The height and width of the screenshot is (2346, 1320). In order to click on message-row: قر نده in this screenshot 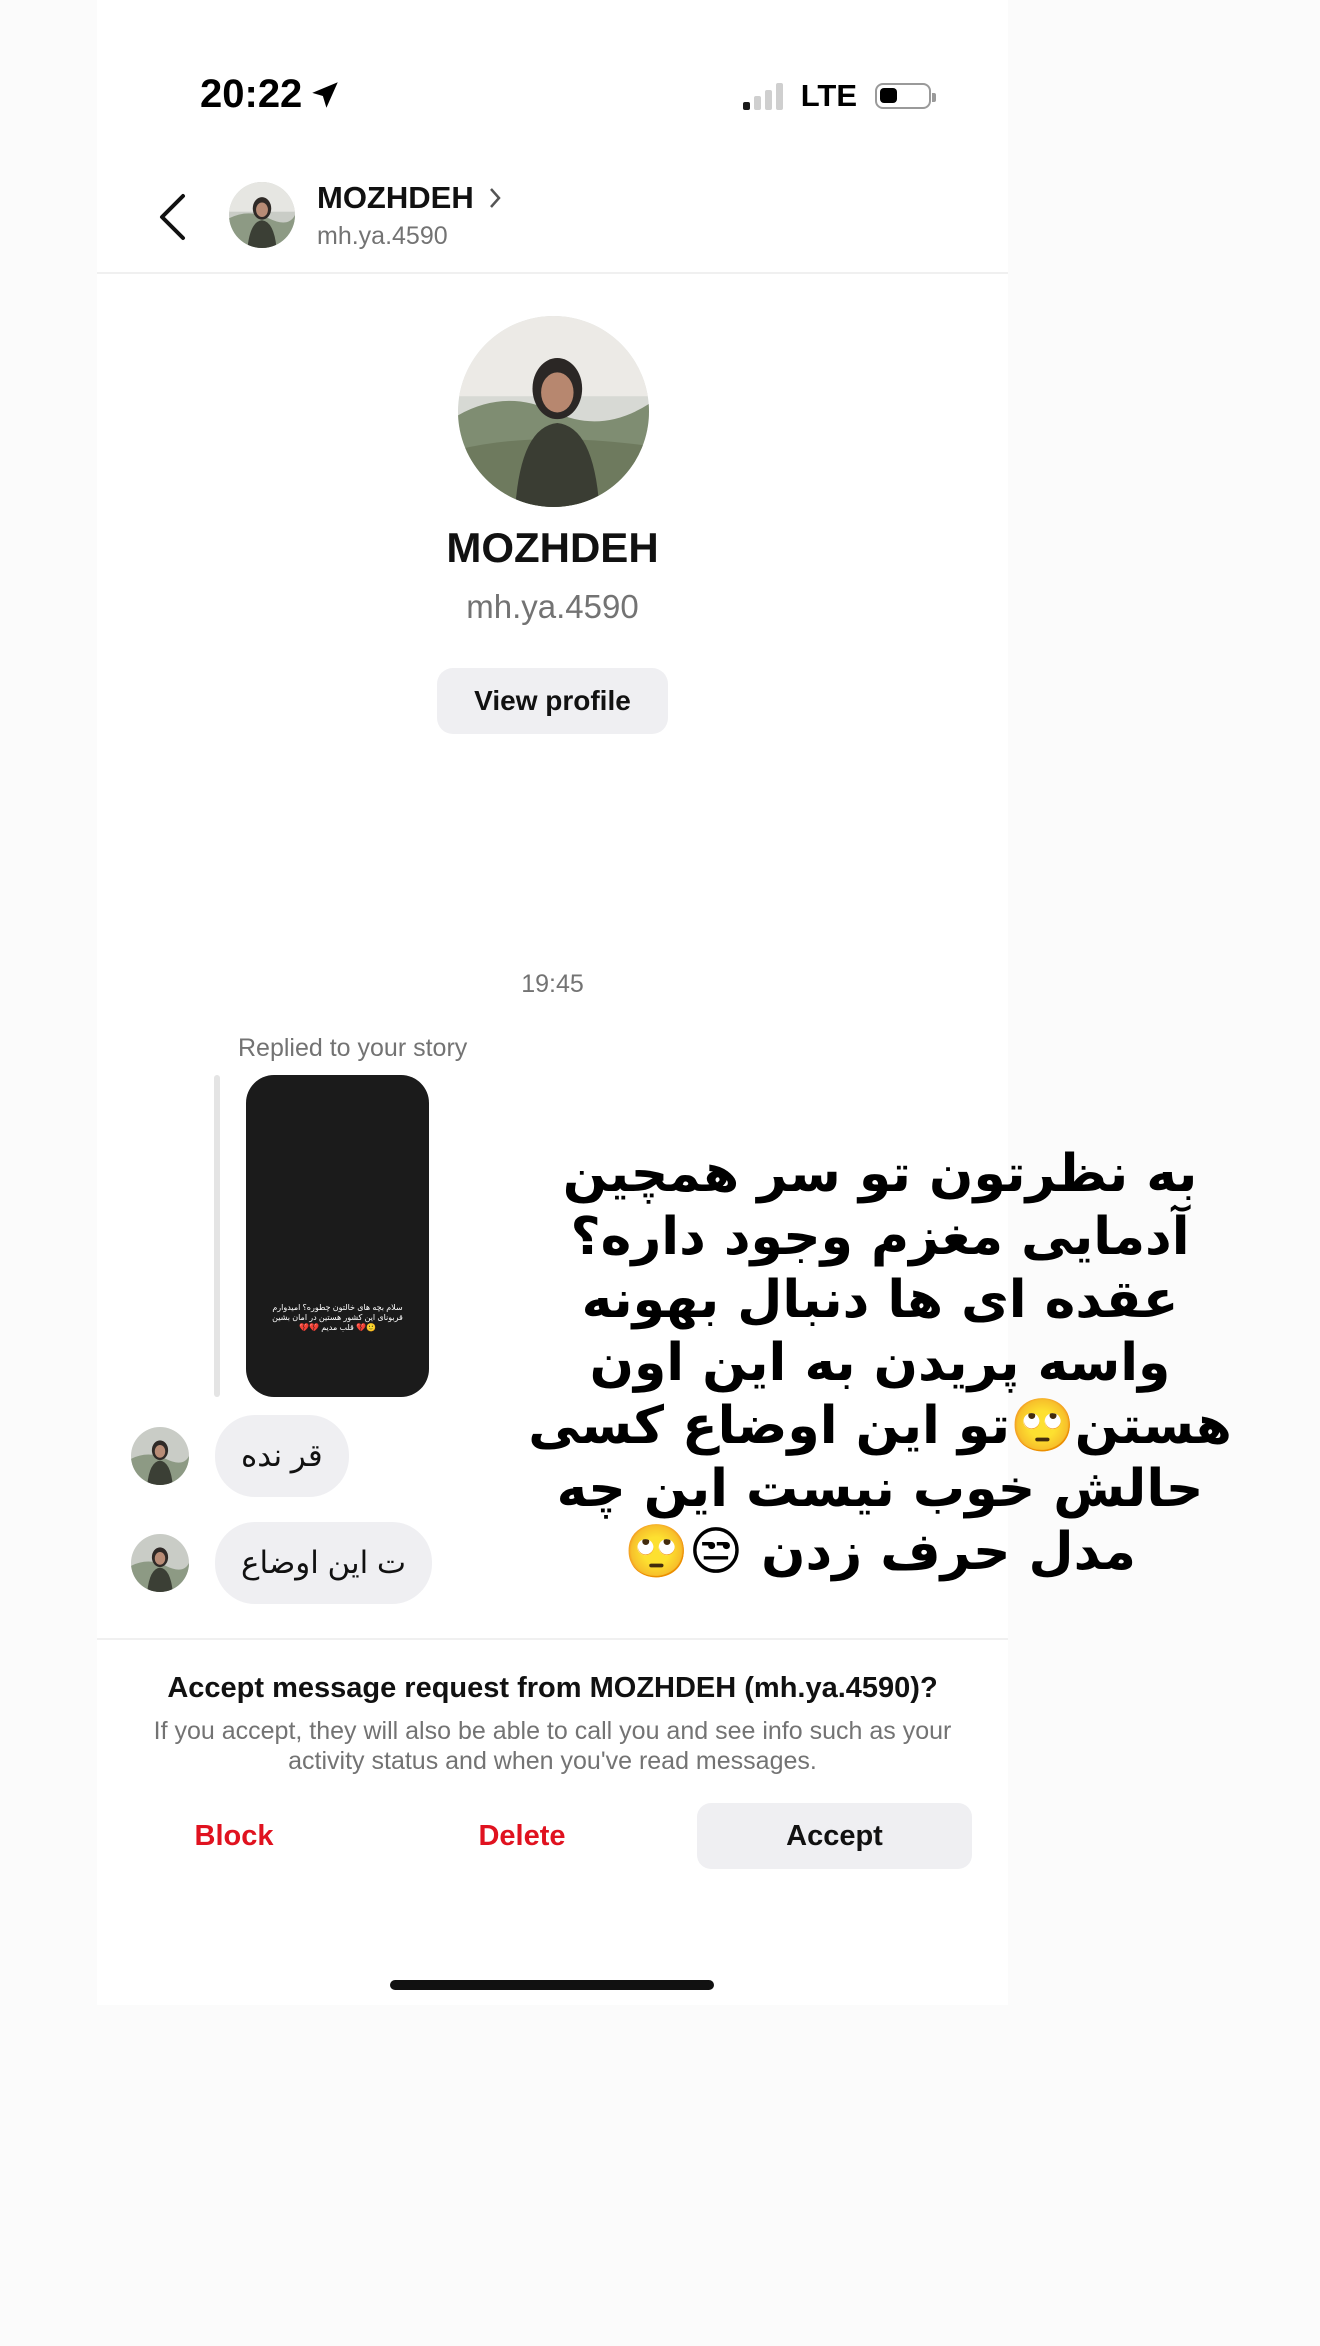, I will do `click(240, 1456)`.